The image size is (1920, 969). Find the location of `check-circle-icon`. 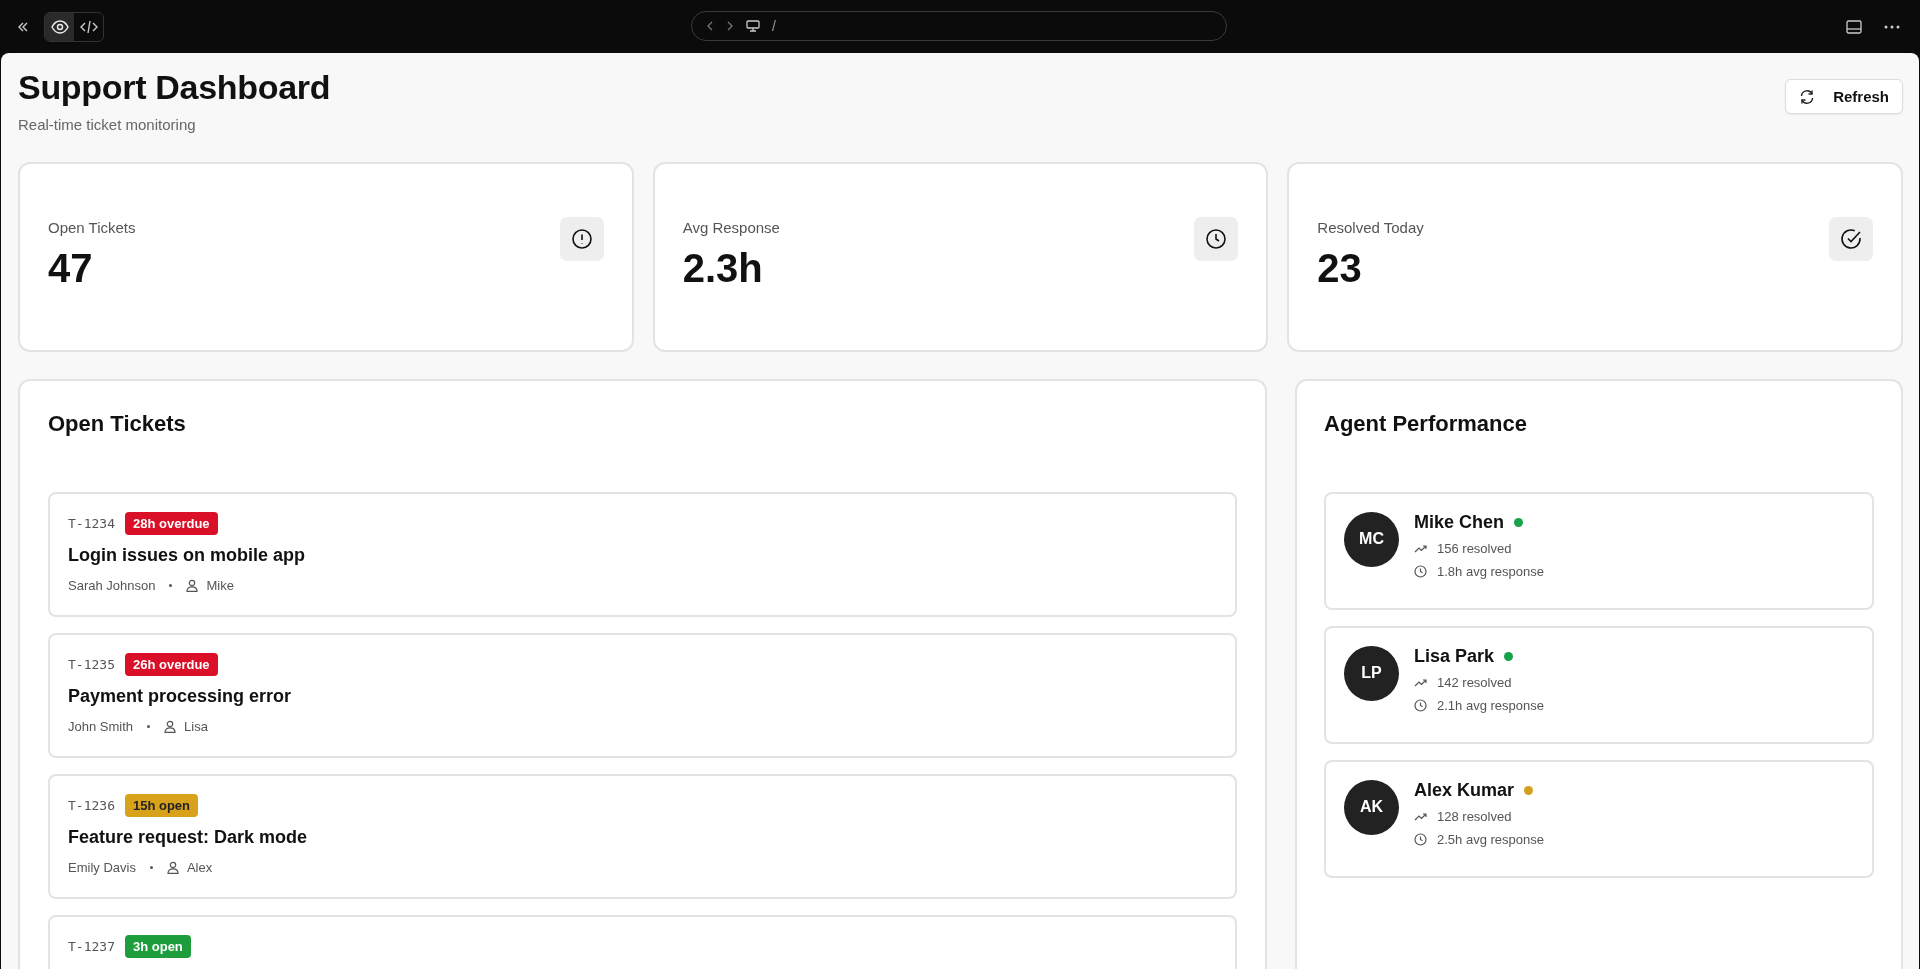

check-circle-icon is located at coordinates (1851, 238).